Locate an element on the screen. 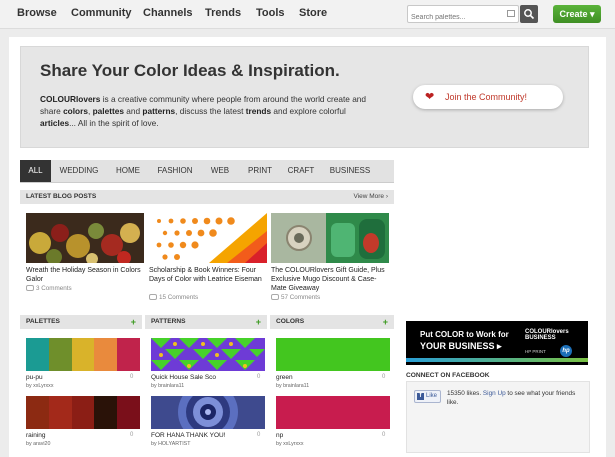 This screenshot has width=615, height=457. nav-channels: Channels is located at coordinates (168, 13).